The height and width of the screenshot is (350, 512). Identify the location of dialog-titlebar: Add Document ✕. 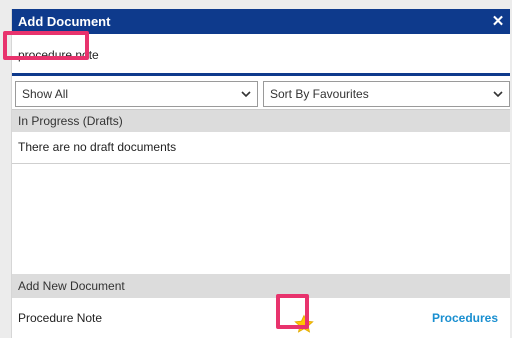
(261, 21).